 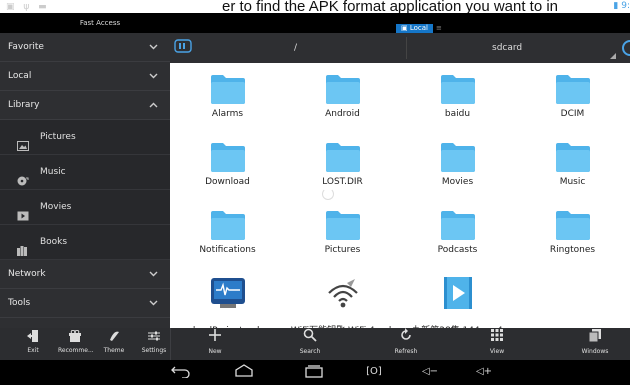 I want to click on file-item: 九新第28集 144.mp4, so click(x=457, y=297).